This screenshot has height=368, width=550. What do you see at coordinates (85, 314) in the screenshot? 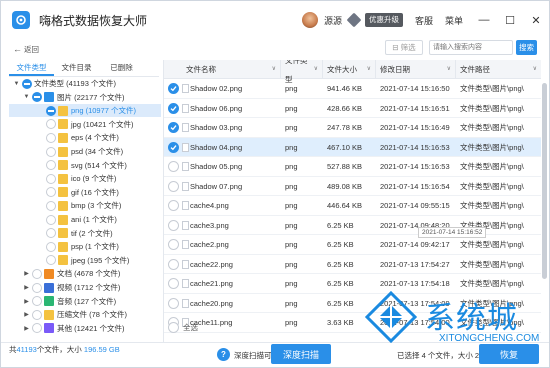
I see `tree-node: ▶ 压缩文件 (78 个文件)` at bounding box center [85, 314].